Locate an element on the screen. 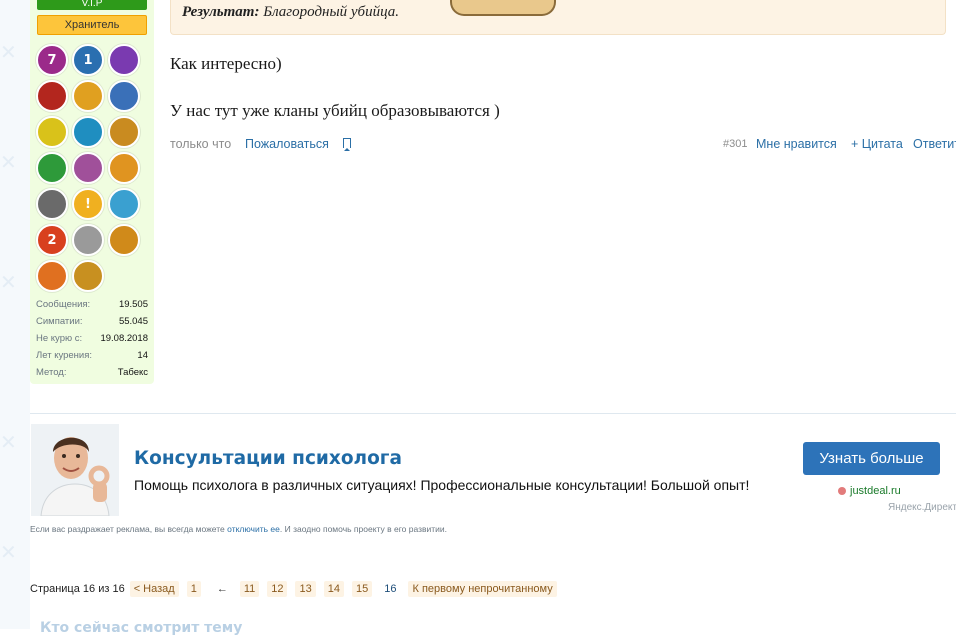 The width and height of the screenshot is (956, 636). stat-row-method: Метод: Табекс is located at coordinates (92, 372).